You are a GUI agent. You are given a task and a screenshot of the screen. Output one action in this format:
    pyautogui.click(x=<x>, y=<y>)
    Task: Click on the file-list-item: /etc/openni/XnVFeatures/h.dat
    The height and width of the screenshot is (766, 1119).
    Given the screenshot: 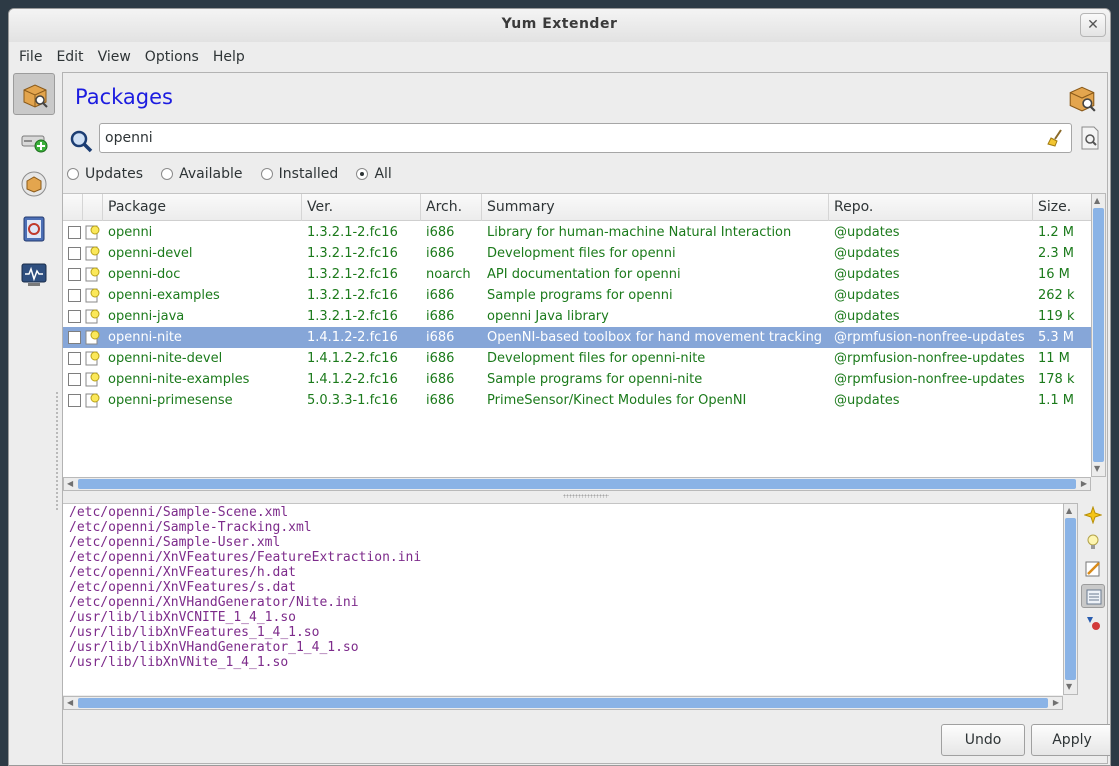 What is the action you would take?
    pyautogui.click(x=182, y=572)
    